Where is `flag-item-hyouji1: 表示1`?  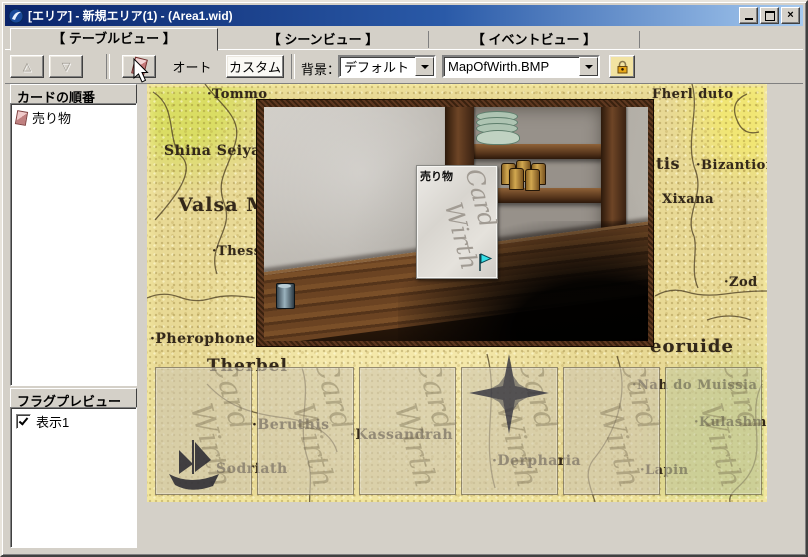
flag-item-hyouji1: 表示1 is located at coordinates (73, 421).